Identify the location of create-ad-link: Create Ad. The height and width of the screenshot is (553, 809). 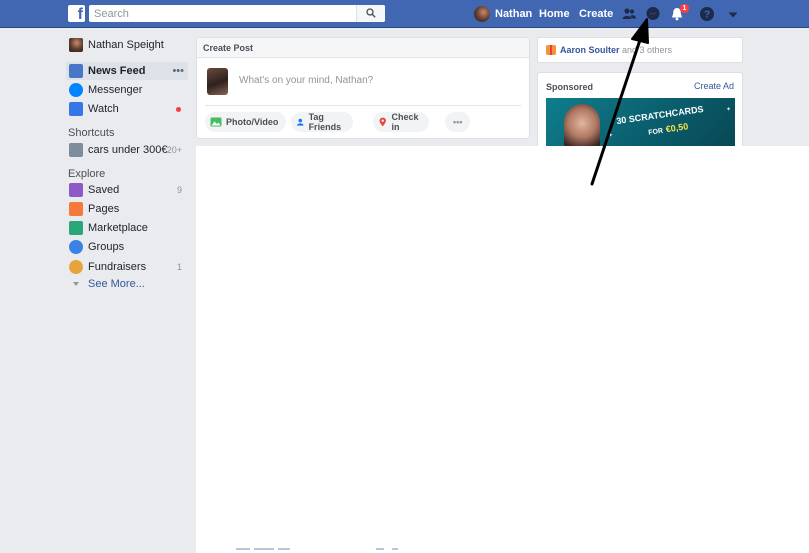
(714, 86).